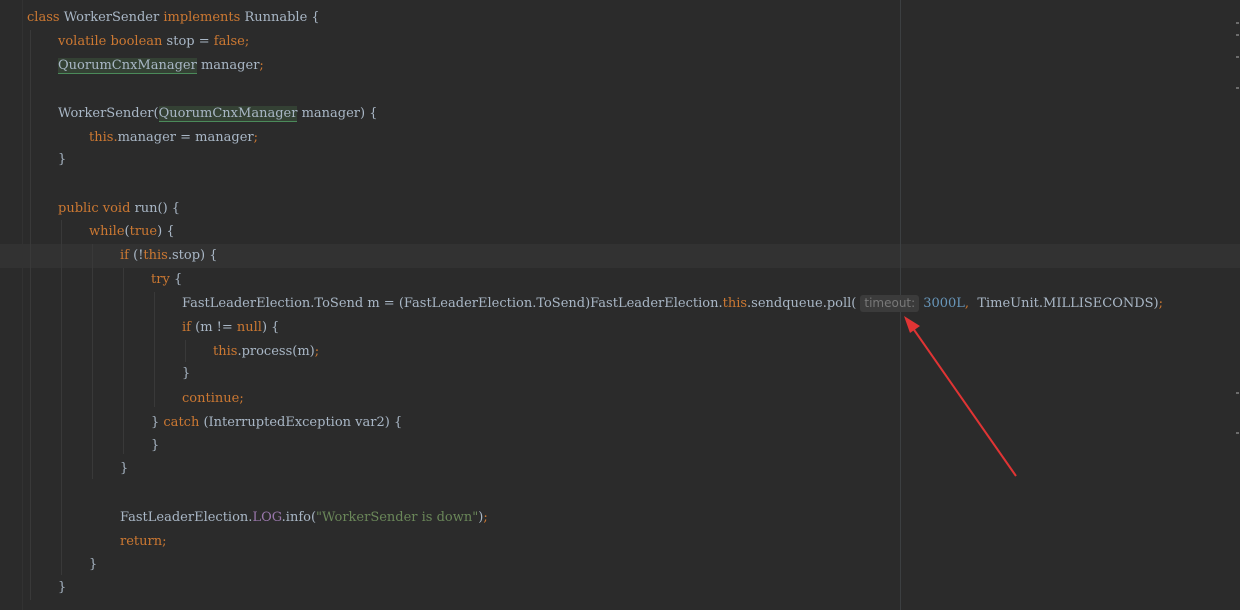 The height and width of the screenshot is (610, 1240). What do you see at coordinates (397, 517) in the screenshot?
I see `string-literal: "WorkerSender is down"` at bounding box center [397, 517].